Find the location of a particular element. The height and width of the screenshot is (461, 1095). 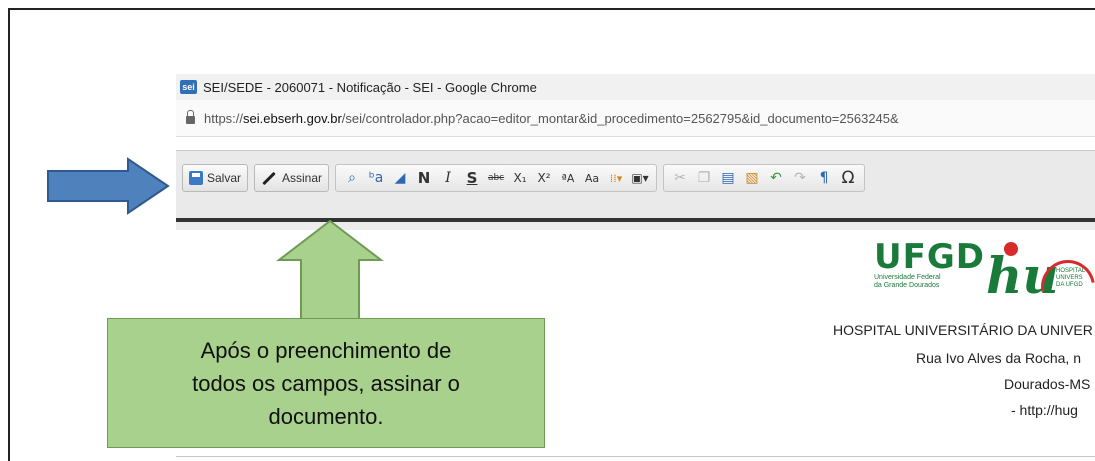

style-icon: ⁞⁞▾ is located at coordinates (616, 178).